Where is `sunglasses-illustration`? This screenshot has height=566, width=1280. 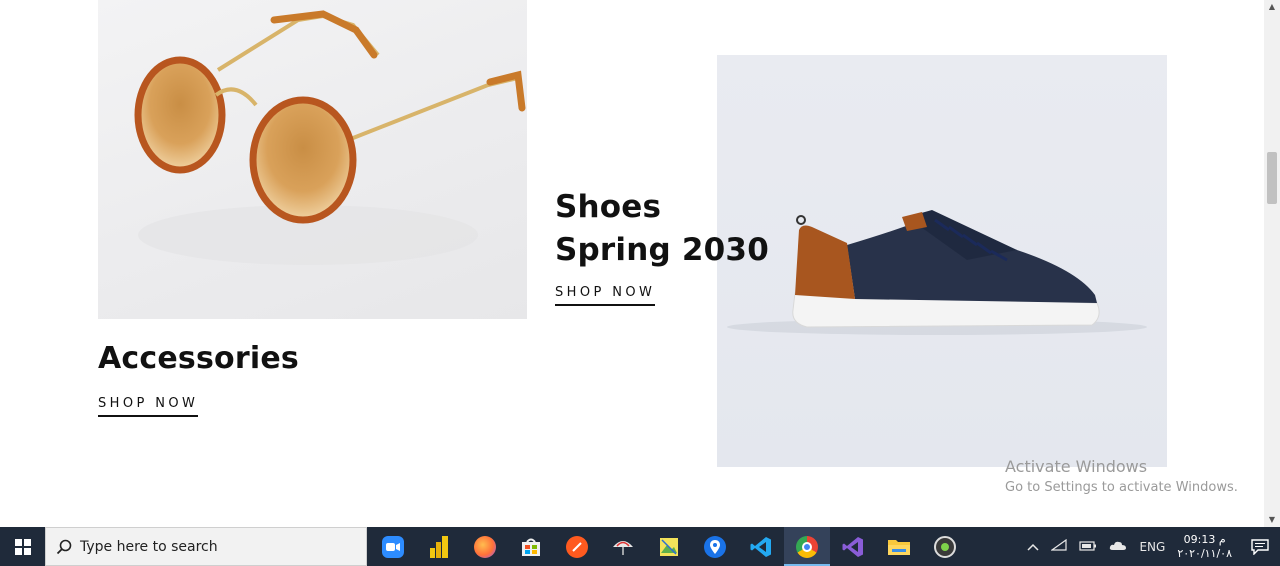
sunglasses-illustration is located at coordinates (330, 137).